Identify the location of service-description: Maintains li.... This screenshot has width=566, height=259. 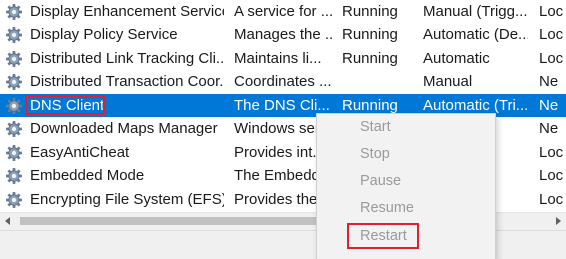
(278, 58).